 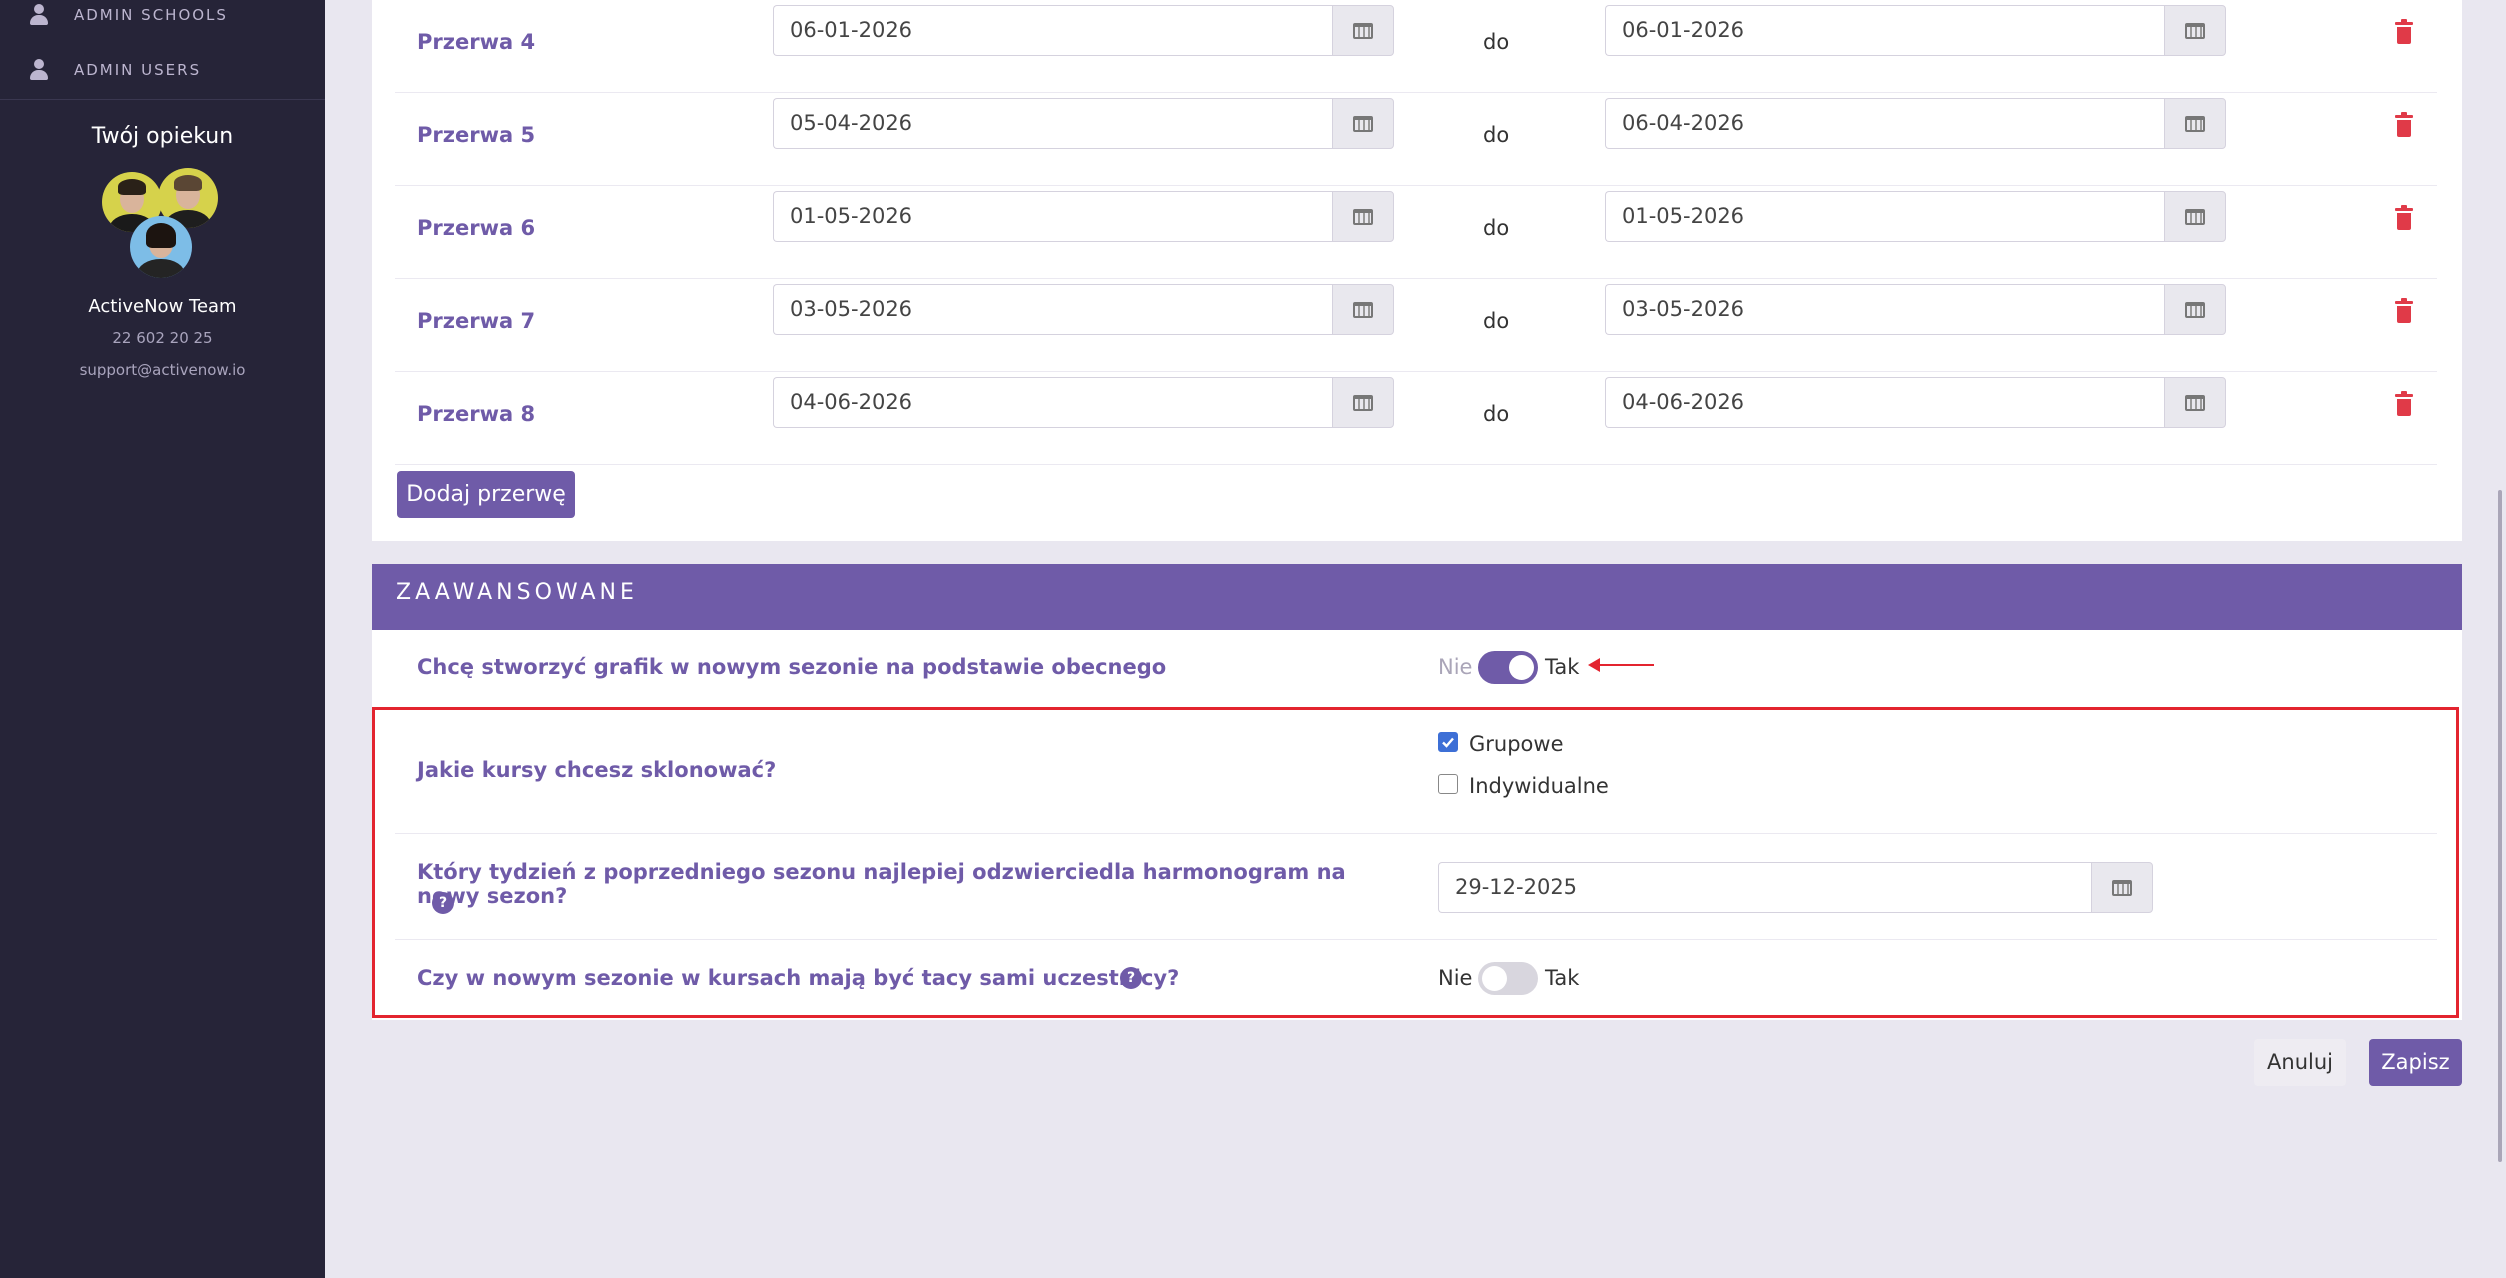 I want to click on break-start-date: 01-05-2026, so click(x=1083, y=216).